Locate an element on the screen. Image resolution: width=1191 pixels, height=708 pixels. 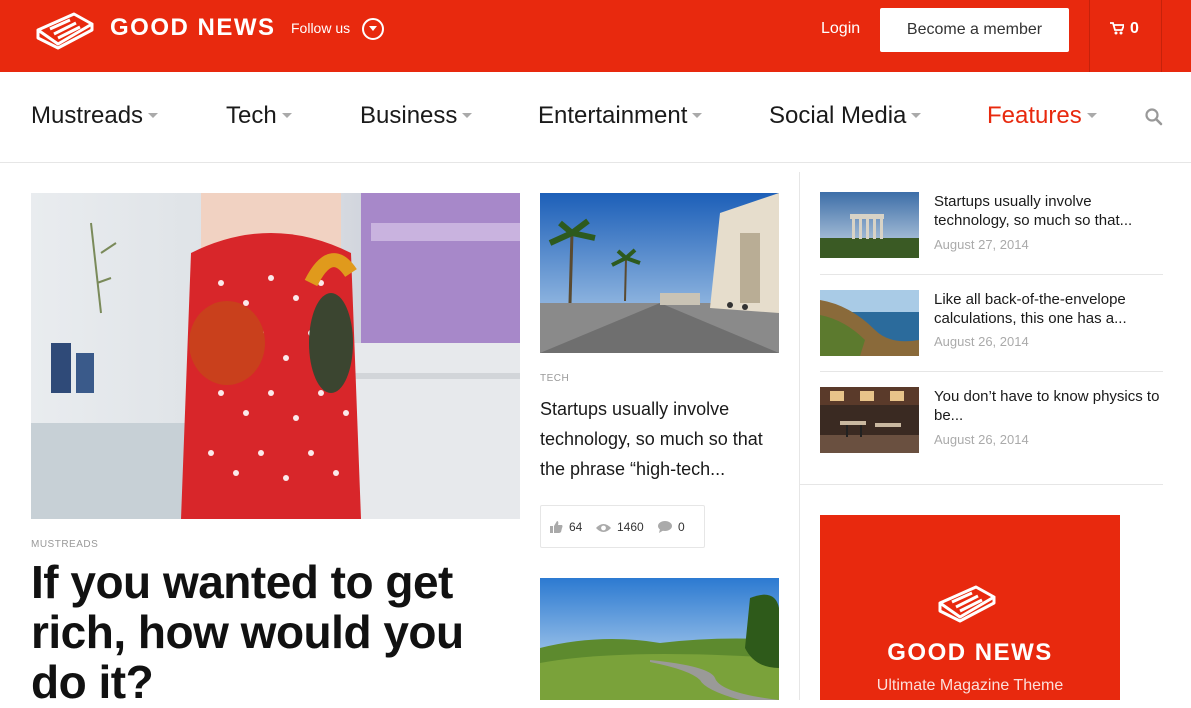
login-link: Login is located at coordinates (840, 29).